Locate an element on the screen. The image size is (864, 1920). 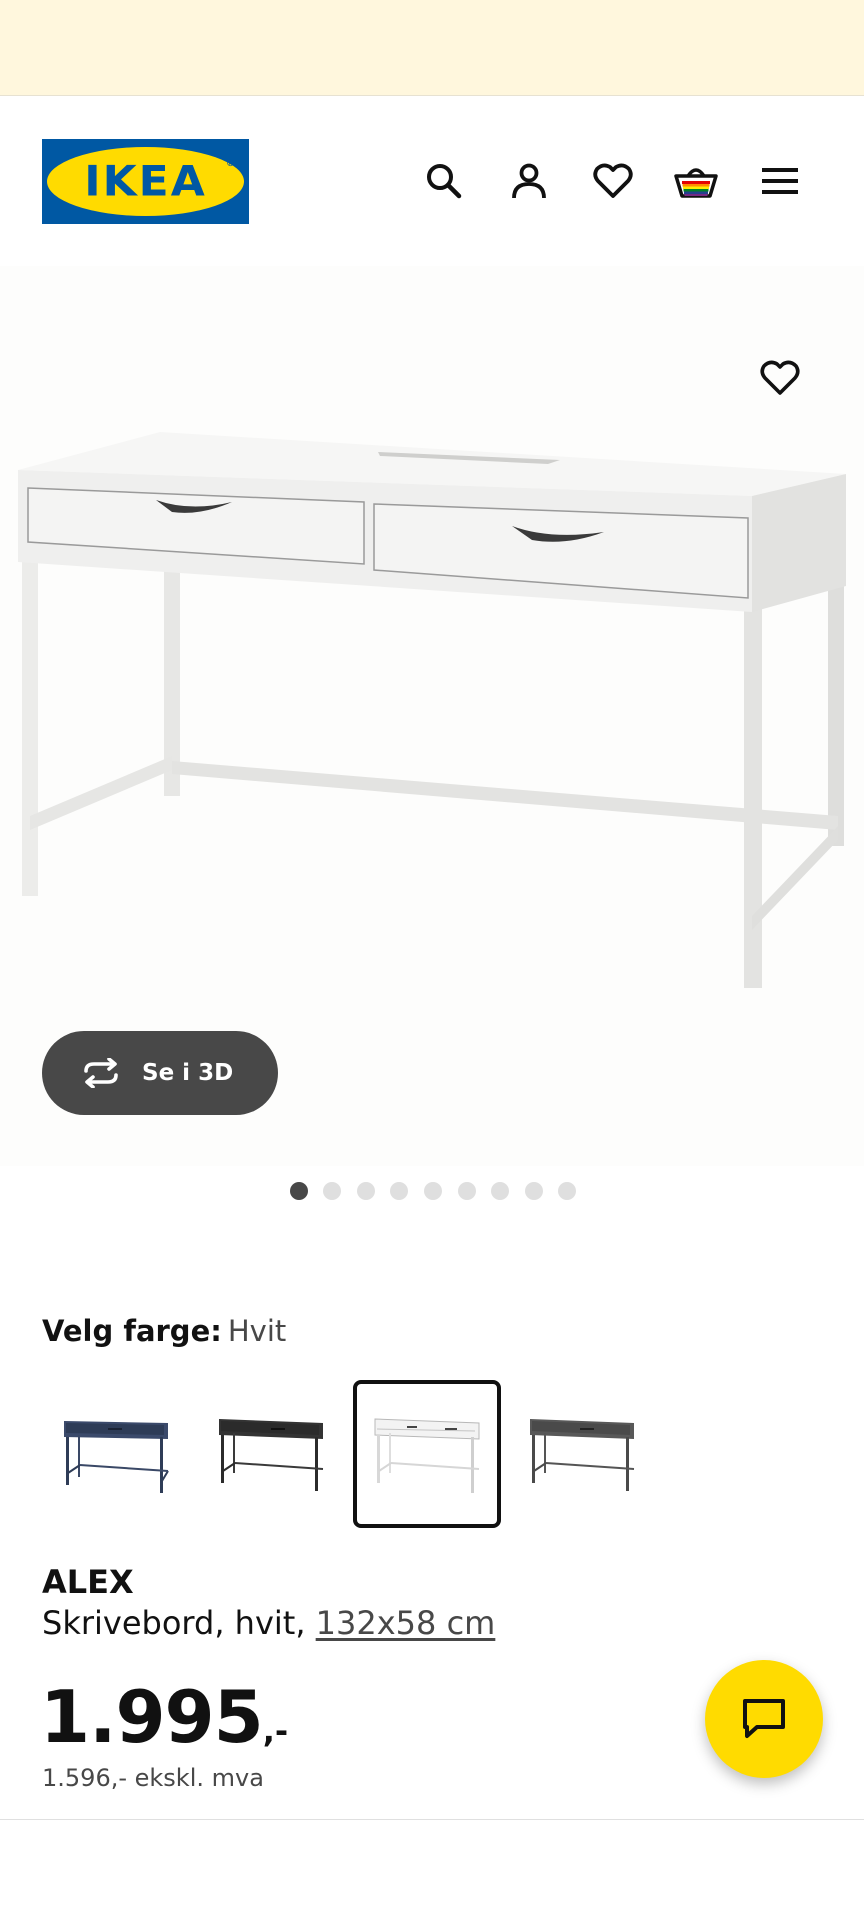
price-excl-vat: 1.596,- ekskl. mva is located at coordinates (153, 1778).